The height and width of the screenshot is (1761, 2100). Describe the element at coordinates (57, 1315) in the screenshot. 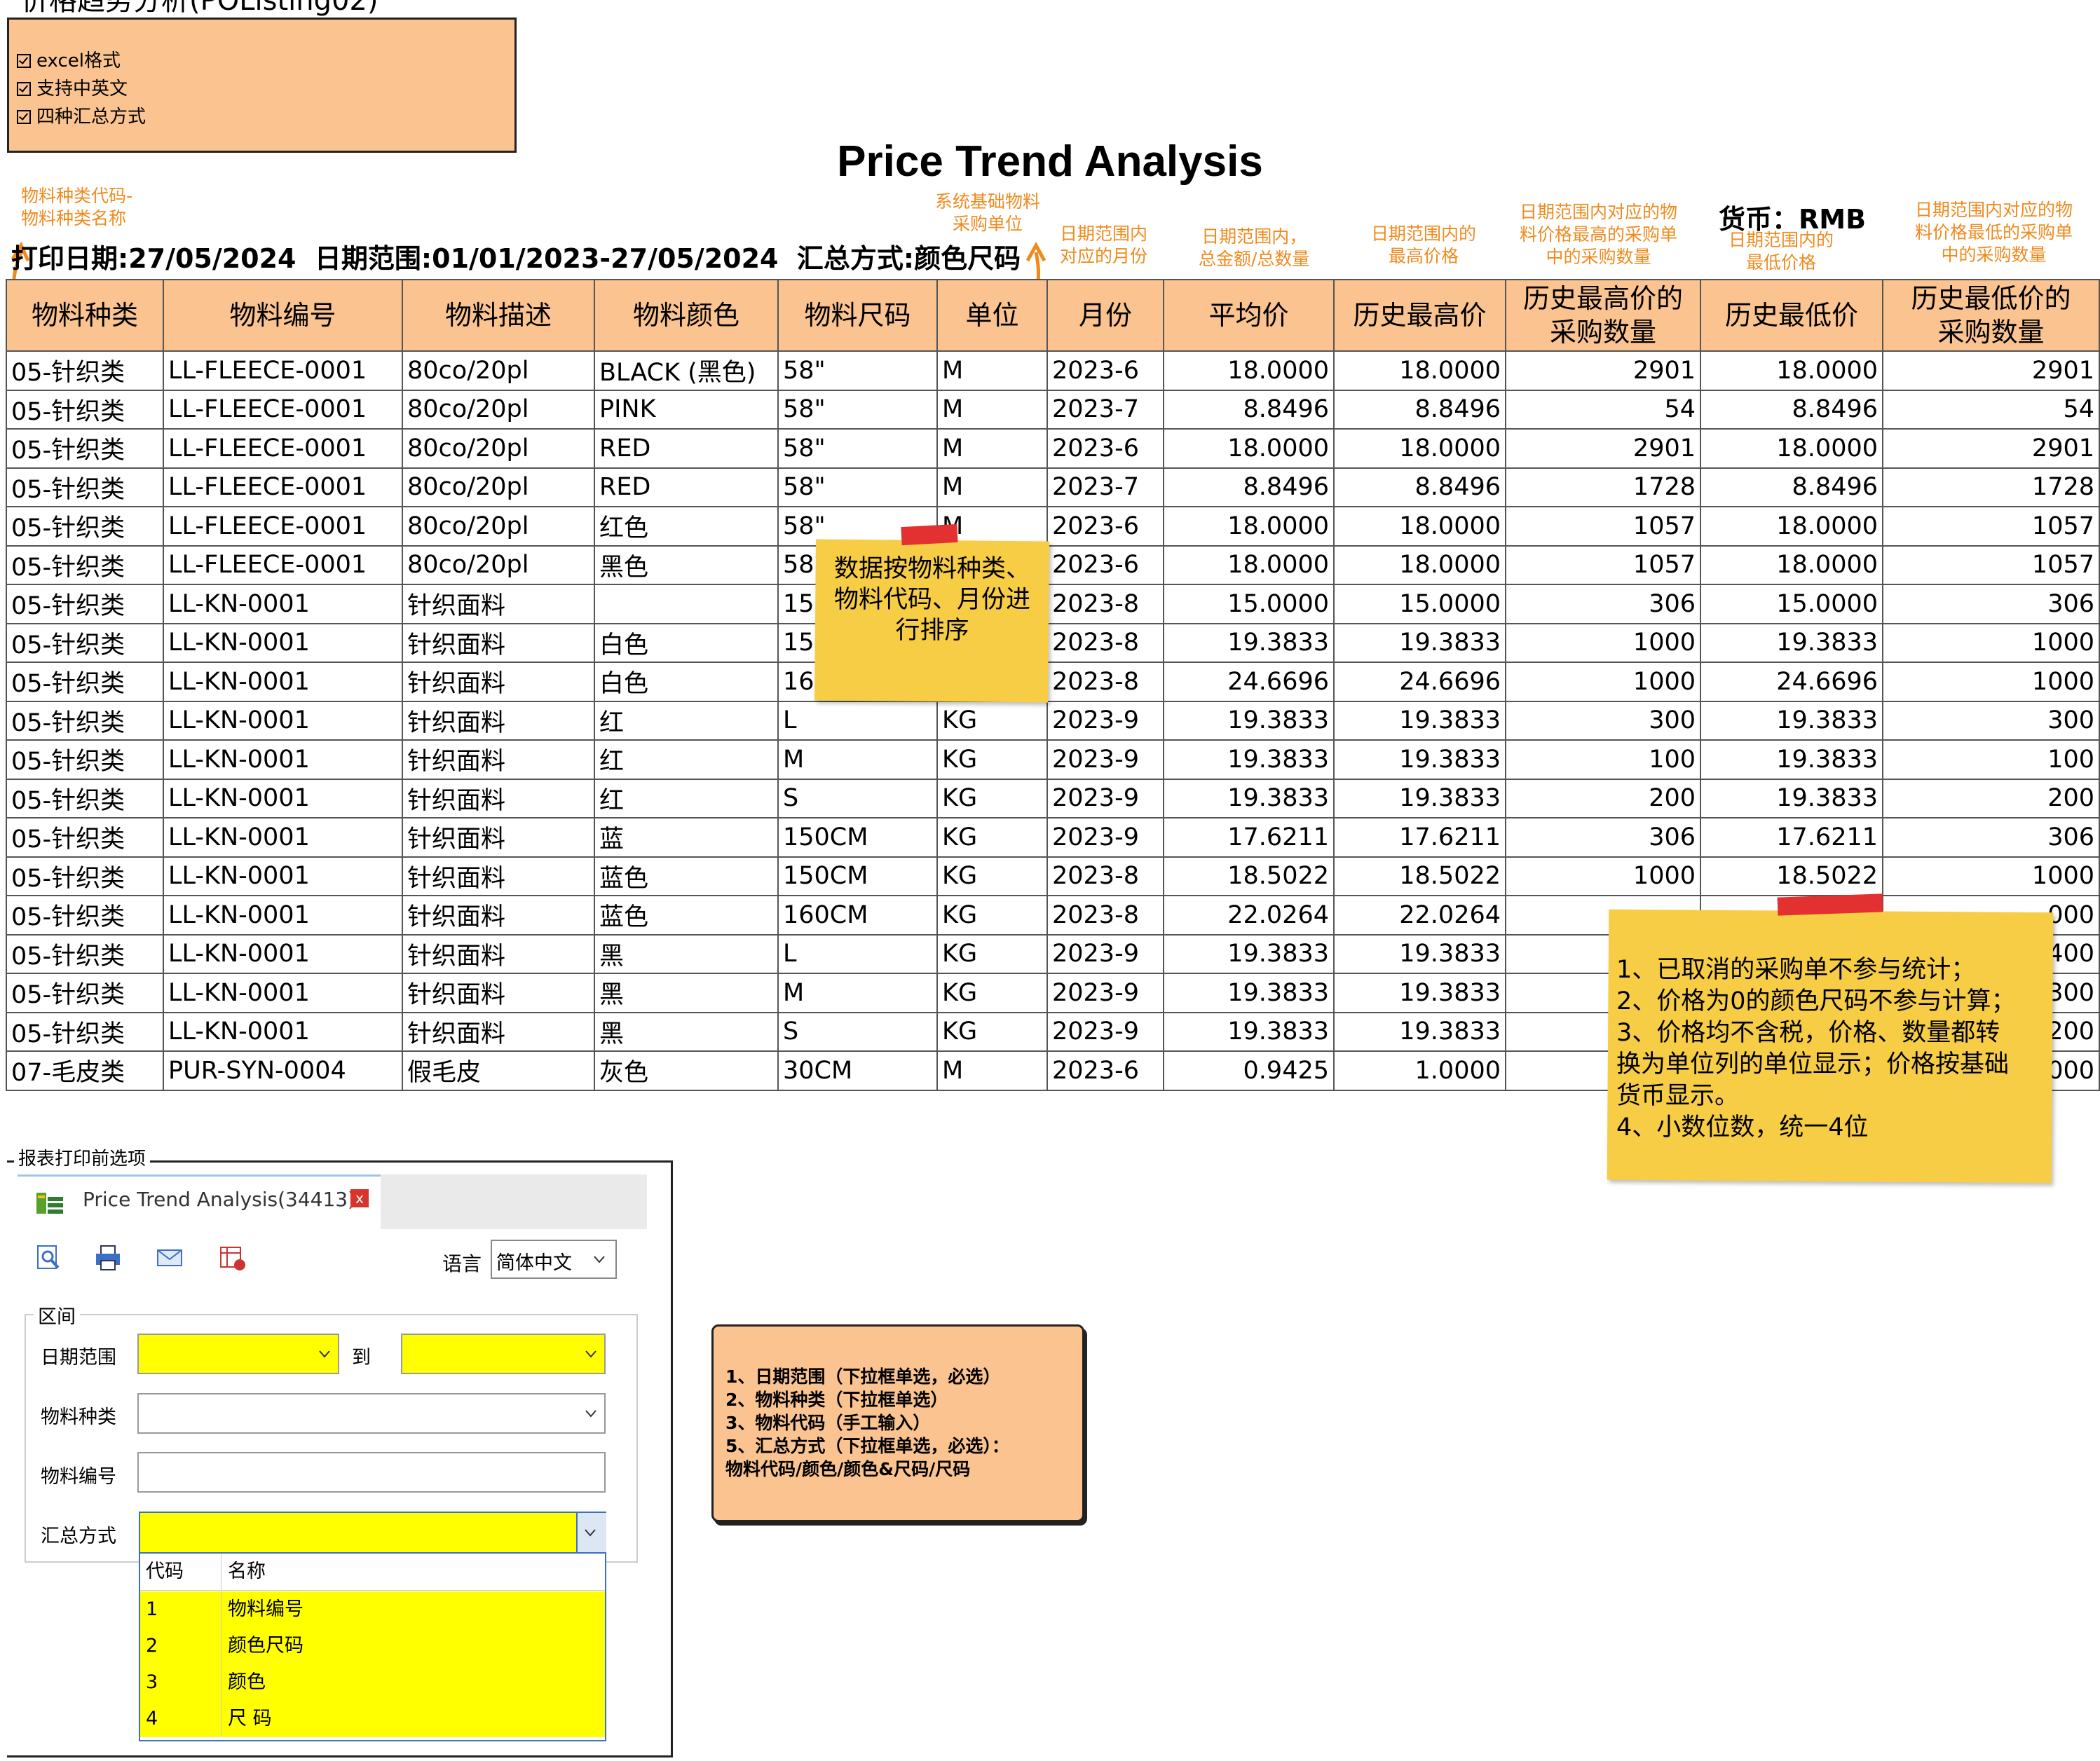

I see `section-title: 区间` at that location.